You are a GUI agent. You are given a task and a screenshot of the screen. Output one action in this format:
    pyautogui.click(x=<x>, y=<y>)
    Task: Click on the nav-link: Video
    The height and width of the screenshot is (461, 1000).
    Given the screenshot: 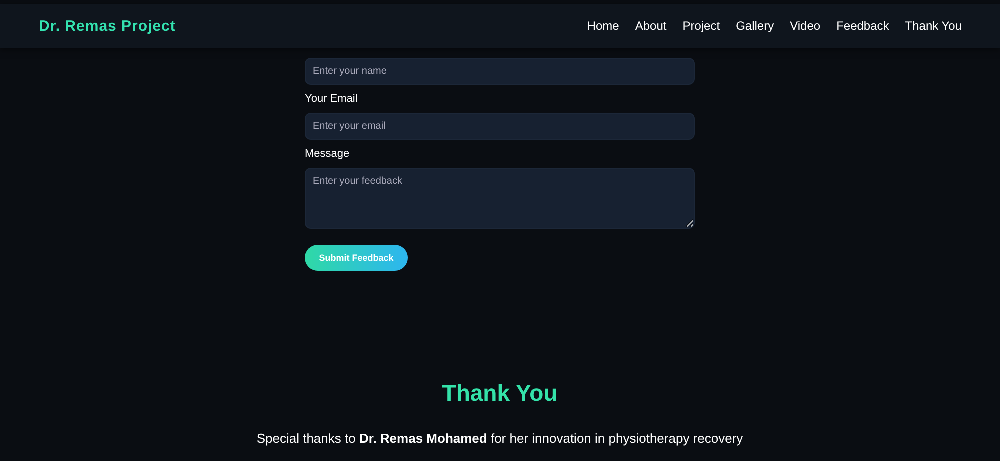 What is the action you would take?
    pyautogui.click(x=805, y=26)
    